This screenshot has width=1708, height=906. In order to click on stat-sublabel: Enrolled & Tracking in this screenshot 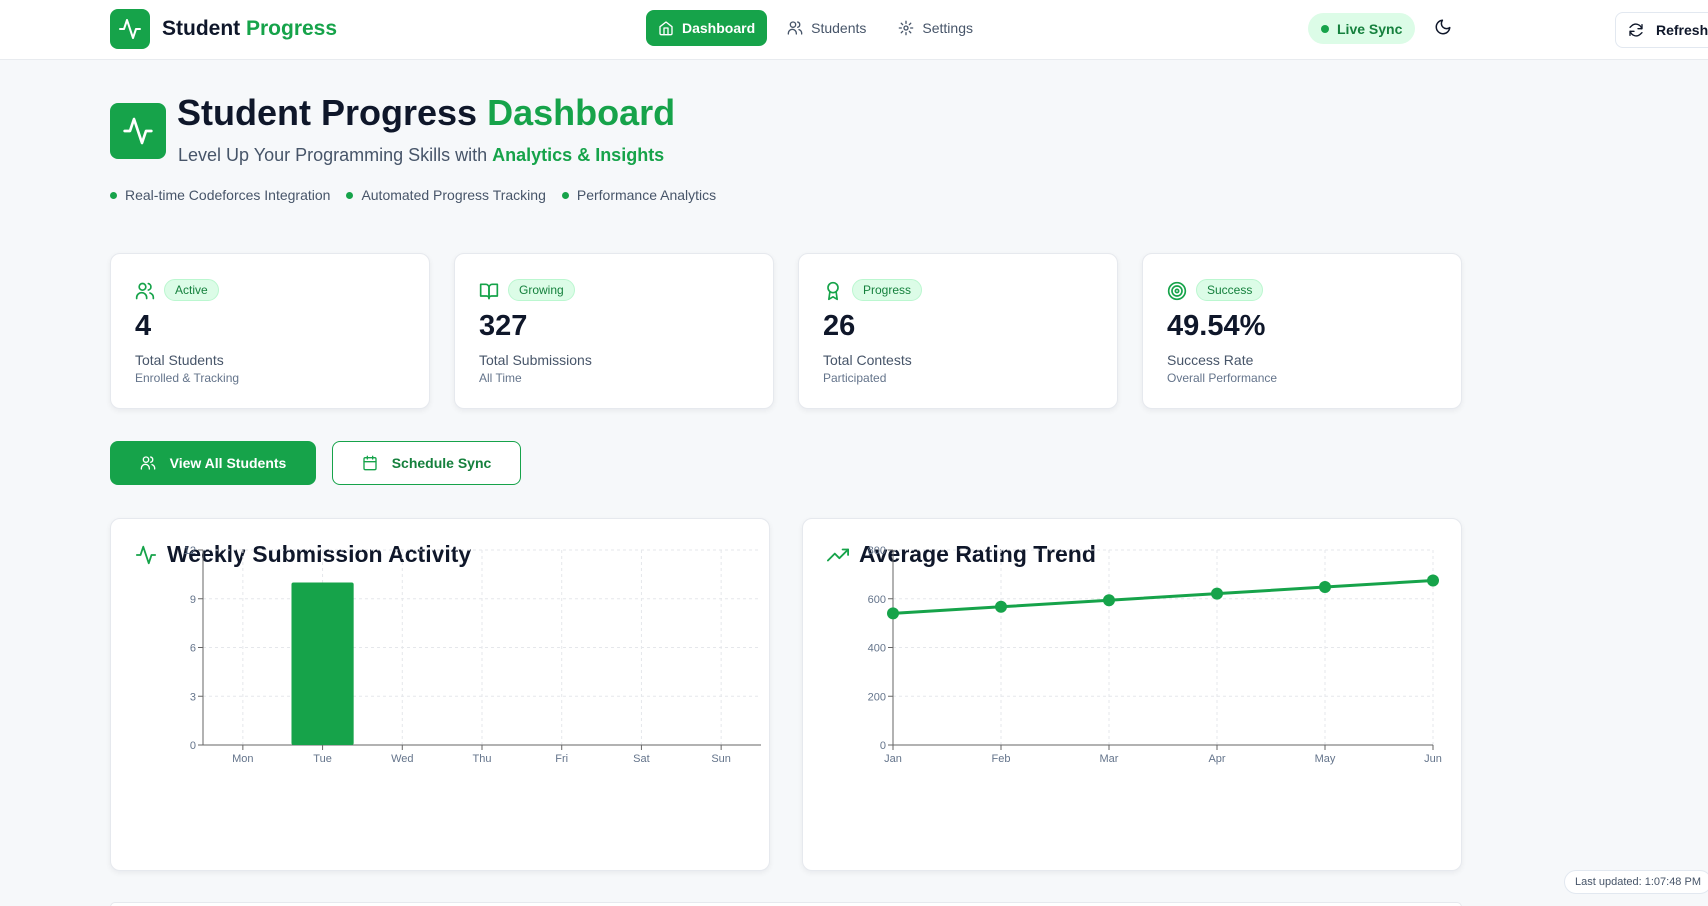, I will do `click(187, 378)`.